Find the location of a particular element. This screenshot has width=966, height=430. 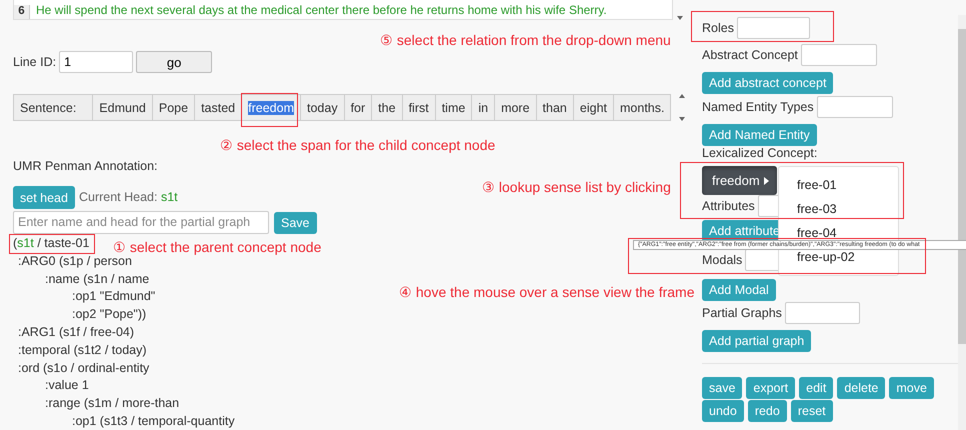

graph-line: :name (s1n / name is located at coordinates (97, 279).